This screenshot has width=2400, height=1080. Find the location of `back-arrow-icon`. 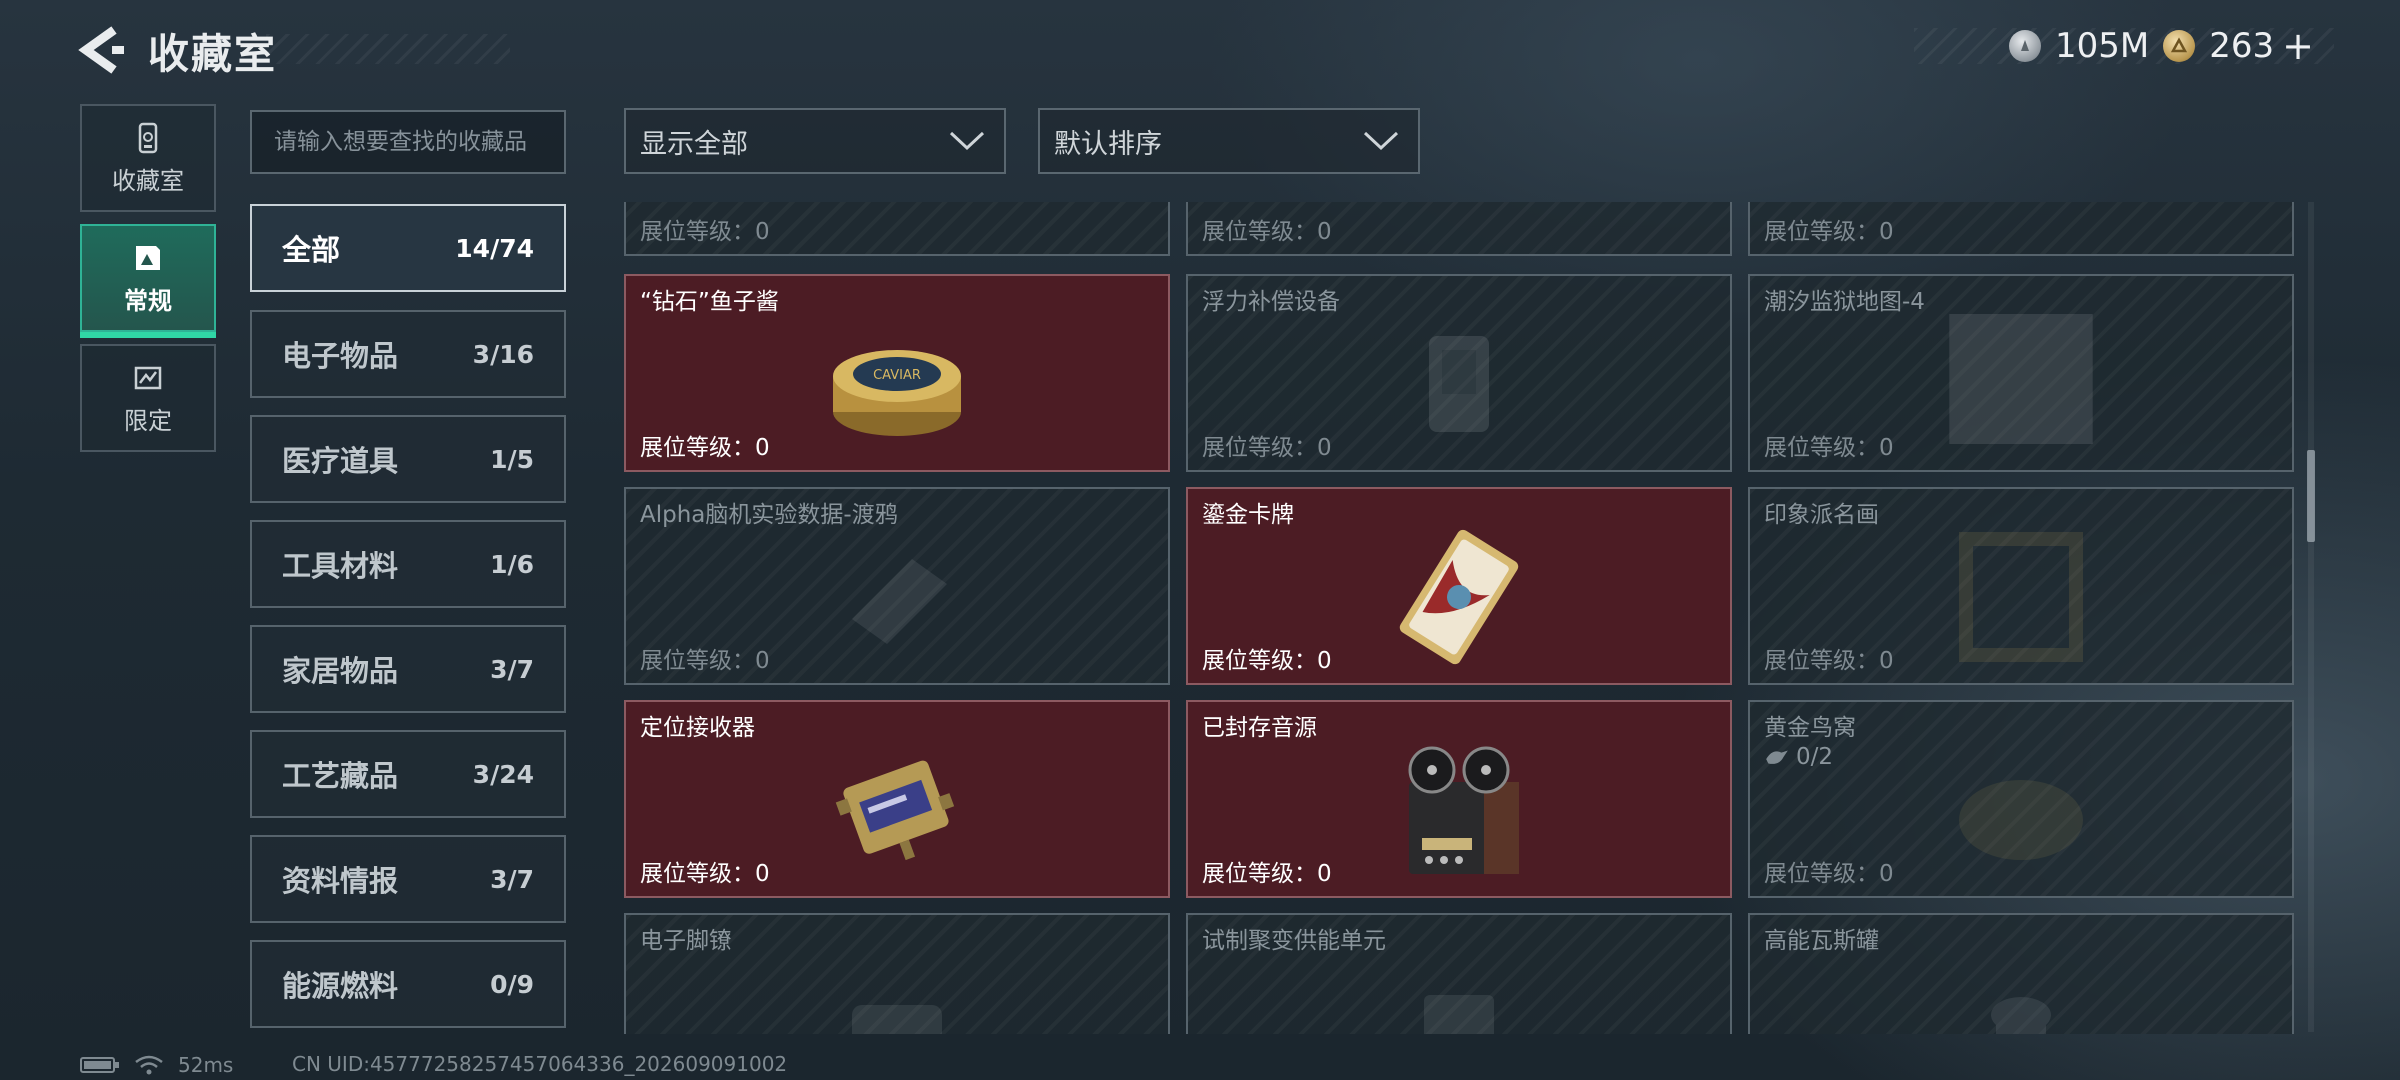

back-arrow-icon is located at coordinates (101, 50).